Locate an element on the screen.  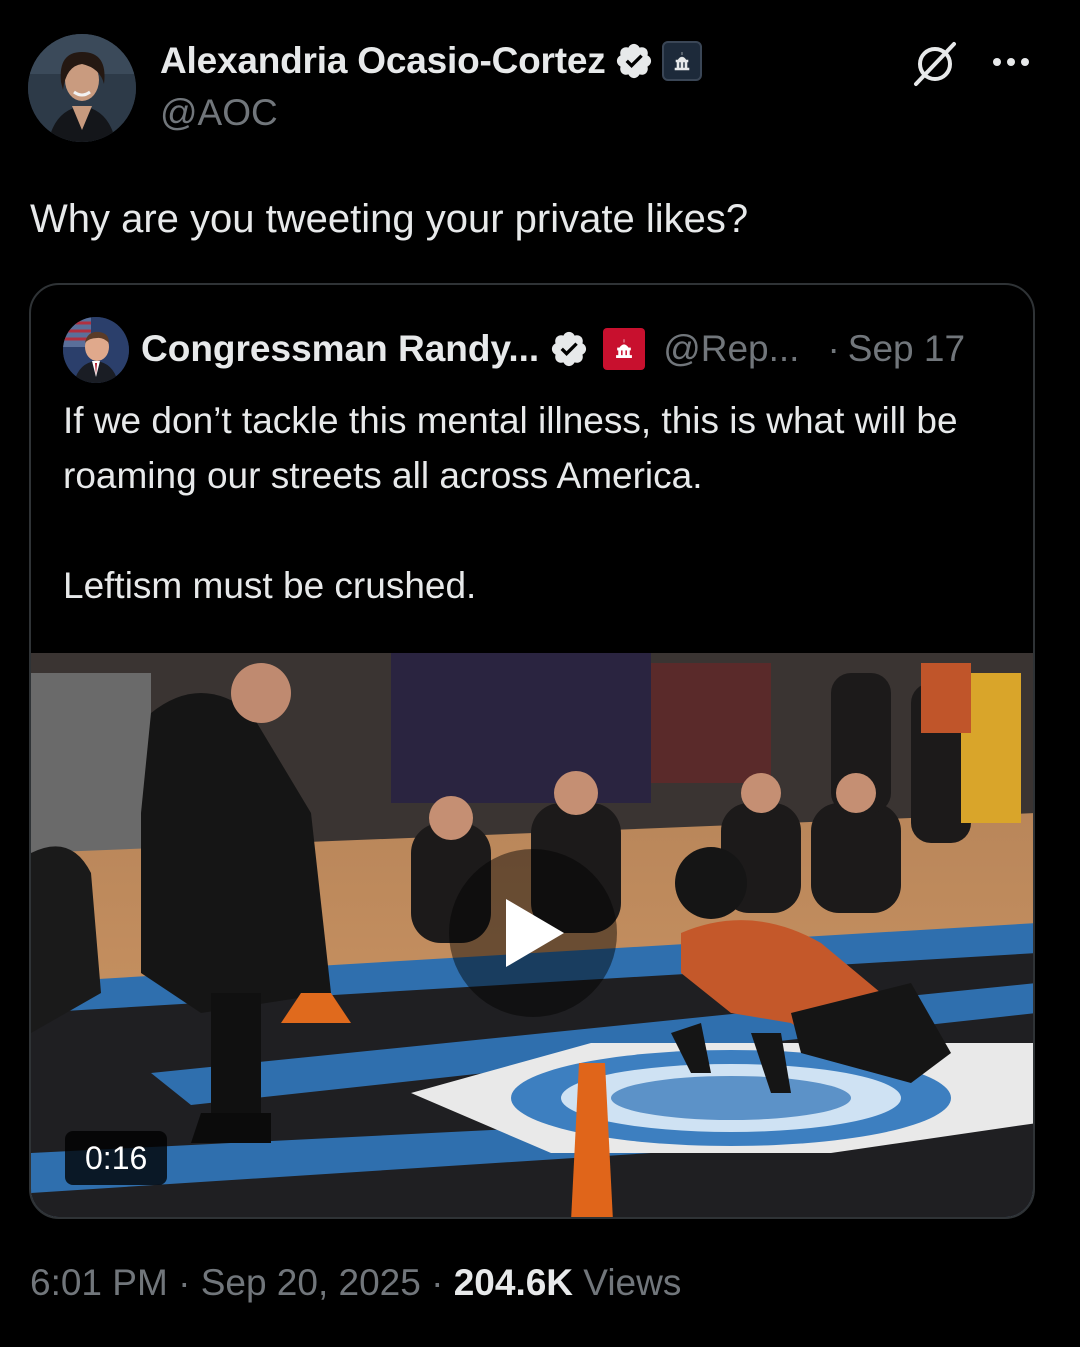
grok-slash-icon is located at coordinates (935, 63).